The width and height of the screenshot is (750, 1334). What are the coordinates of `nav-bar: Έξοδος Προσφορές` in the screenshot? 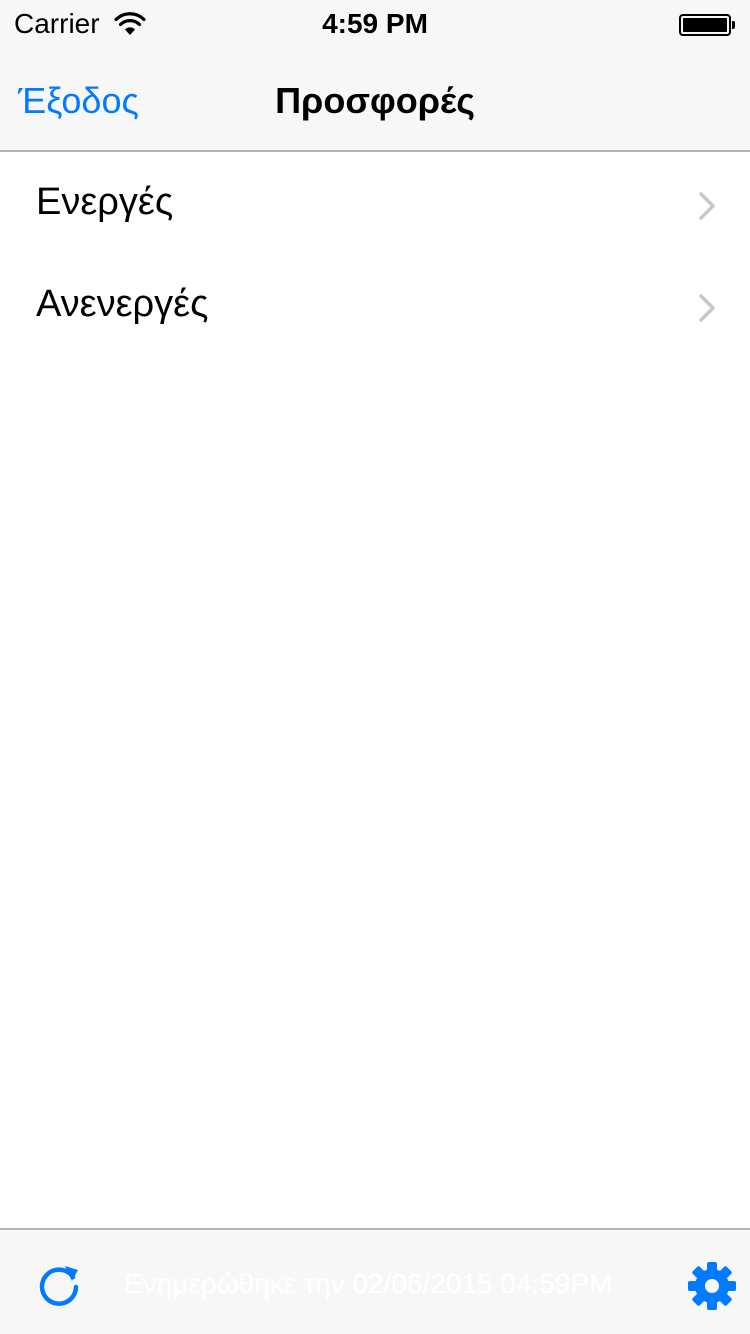 It's located at (375, 101).